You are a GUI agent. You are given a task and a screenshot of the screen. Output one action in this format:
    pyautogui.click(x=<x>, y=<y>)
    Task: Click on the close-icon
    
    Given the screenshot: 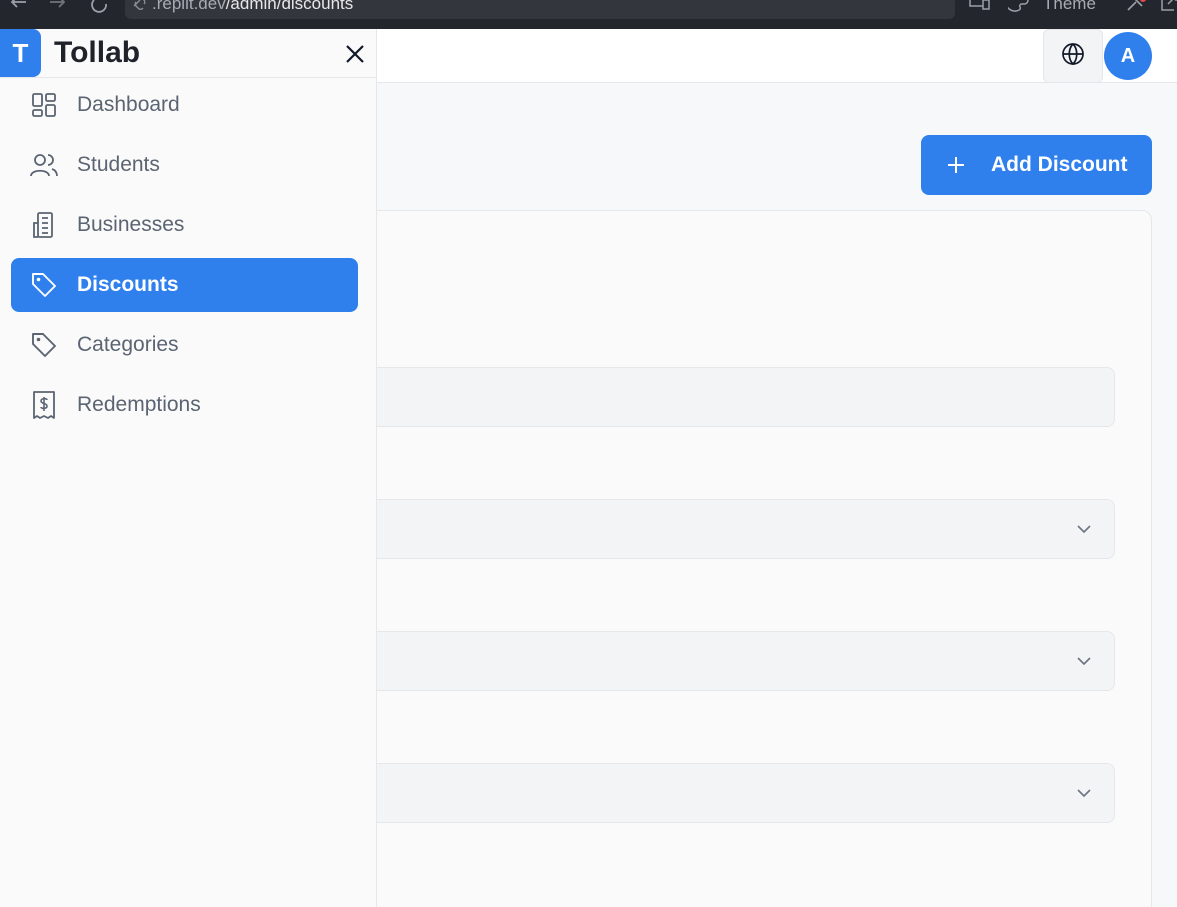 What is the action you would take?
    pyautogui.click(x=355, y=58)
    